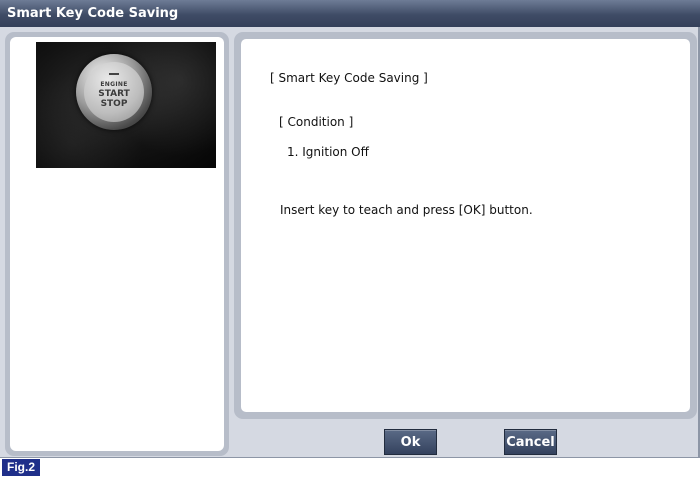  I want to click on indicator-dash, so click(114, 74).